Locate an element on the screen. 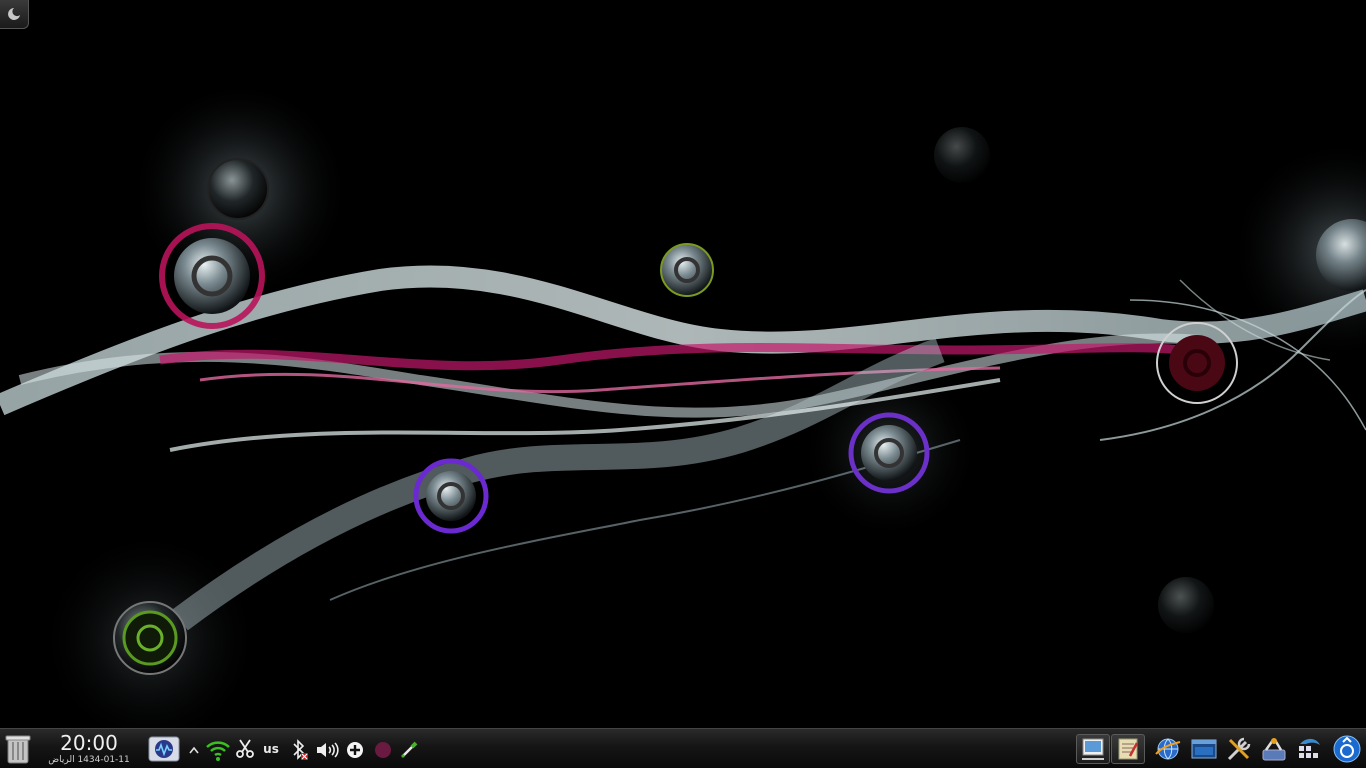 The width and height of the screenshot is (1366, 768). klipper-button is located at coordinates (245, 749).